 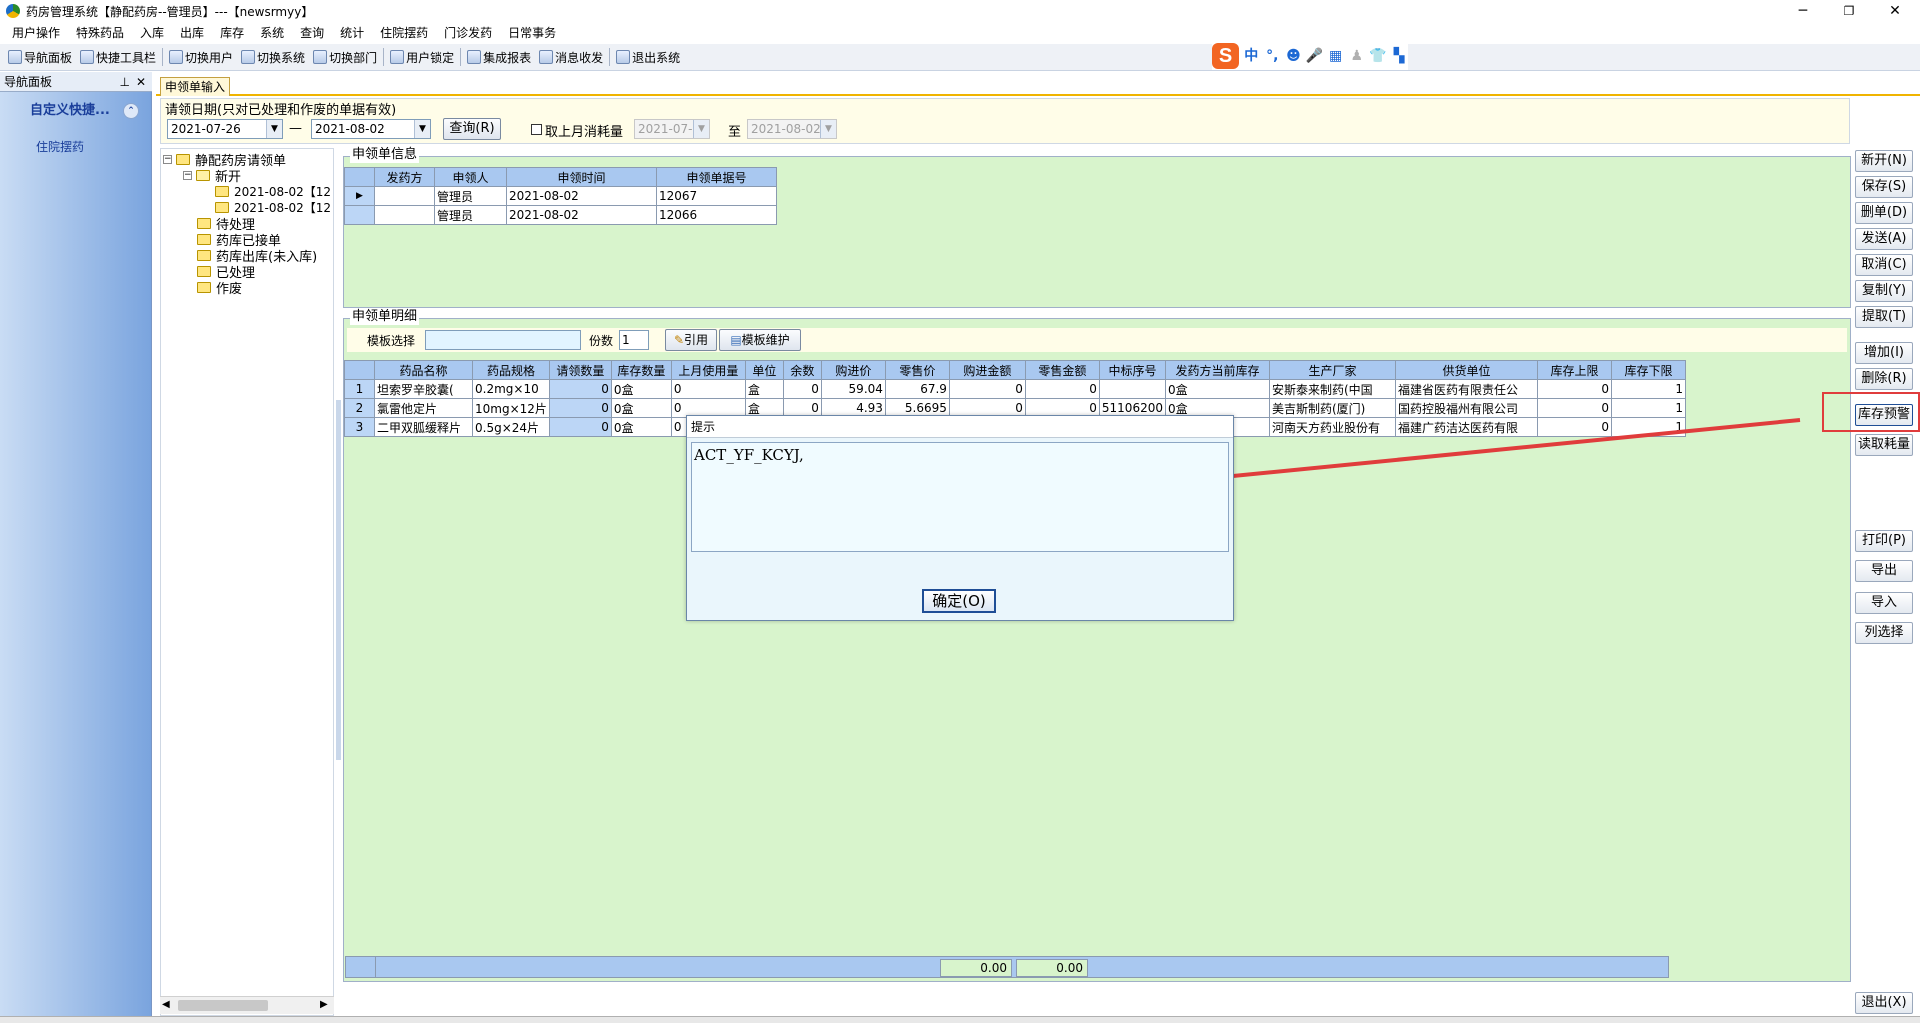 I want to click on new-button: 新开(N), so click(x=1884, y=161).